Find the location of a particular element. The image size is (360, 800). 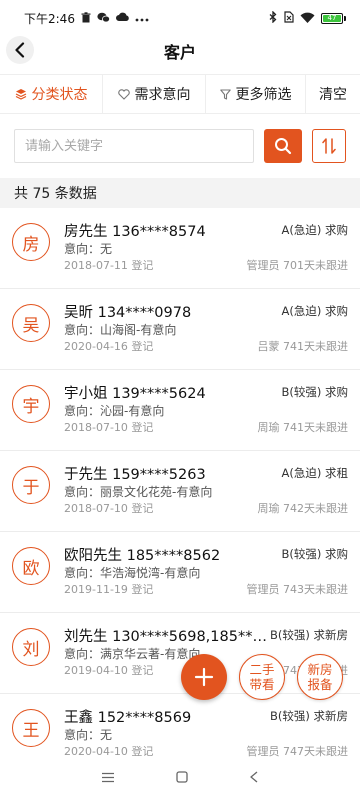

home-nav-button is located at coordinates (182, 779).